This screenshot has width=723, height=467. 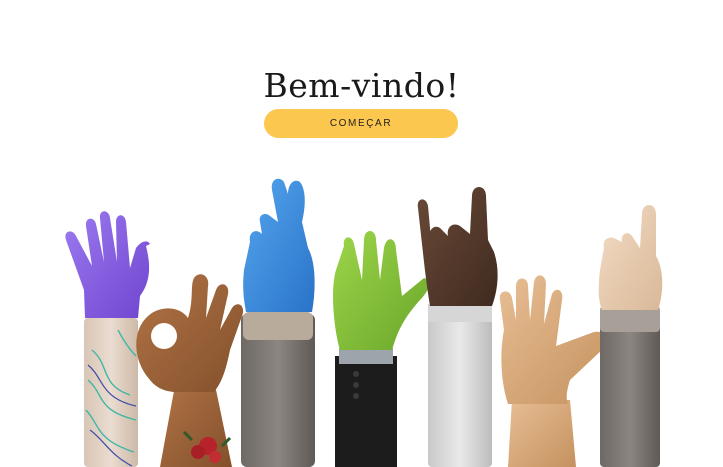 I want to click on green-glove-hand, so click(x=381, y=349).